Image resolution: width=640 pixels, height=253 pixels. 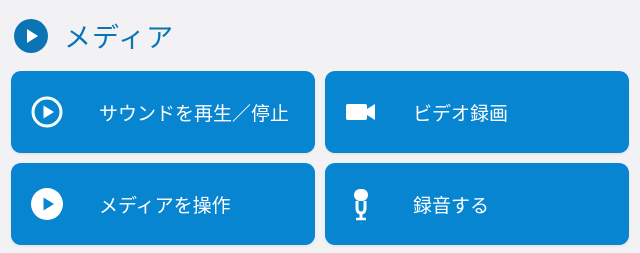 I want to click on section-header: メディア, so click(x=94, y=35).